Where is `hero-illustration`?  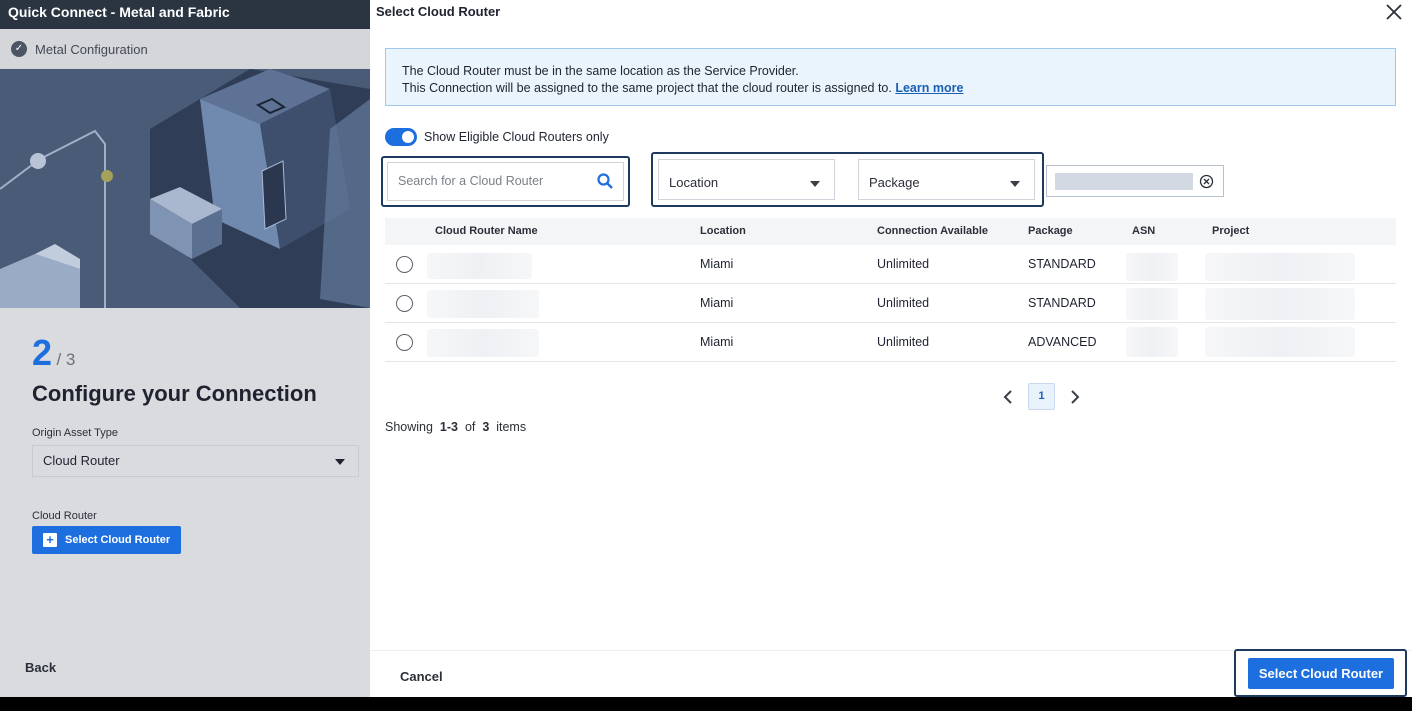
hero-illustration is located at coordinates (185, 188).